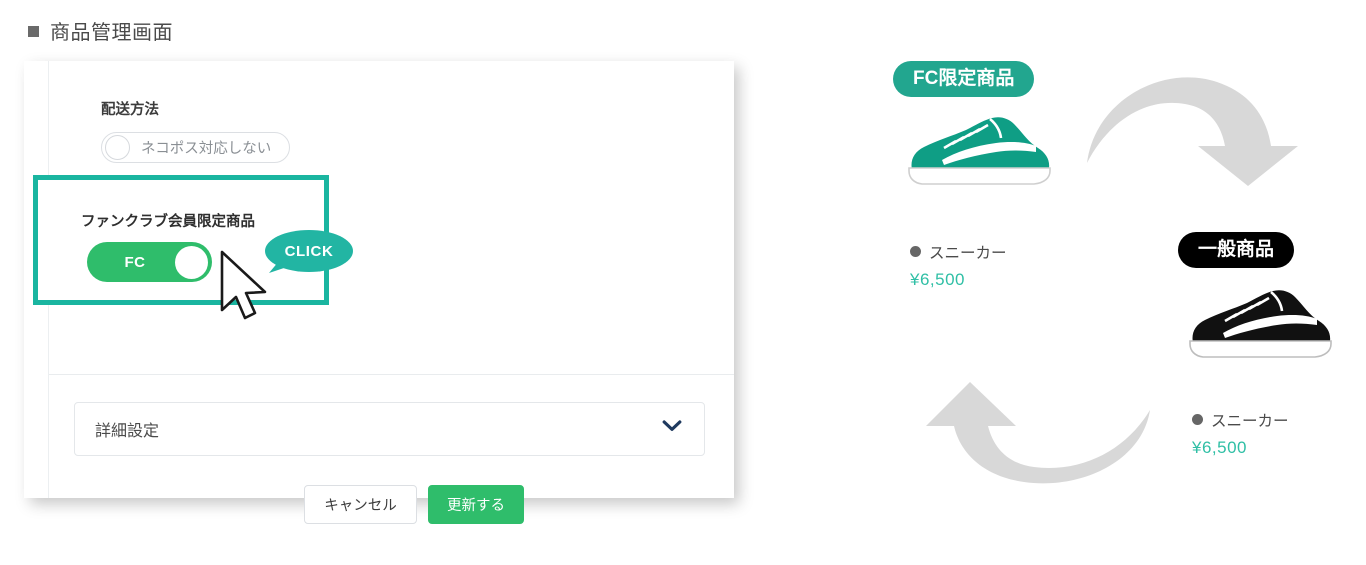 The width and height of the screenshot is (1366, 565). I want to click on bullet-square-icon, so click(33, 31).